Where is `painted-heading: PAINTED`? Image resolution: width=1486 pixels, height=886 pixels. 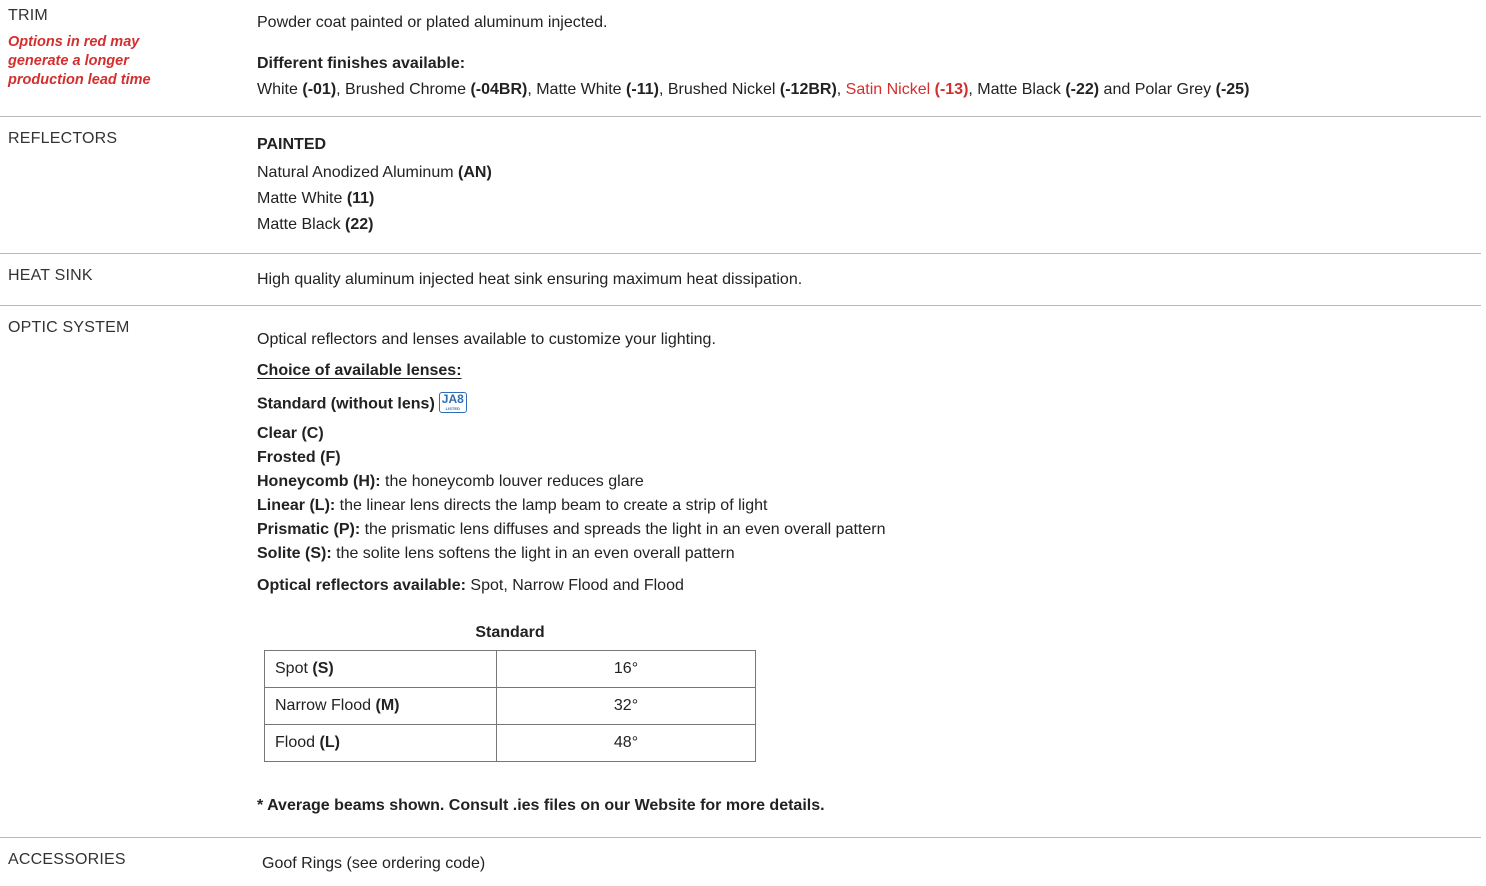 painted-heading: PAINTED is located at coordinates (292, 144).